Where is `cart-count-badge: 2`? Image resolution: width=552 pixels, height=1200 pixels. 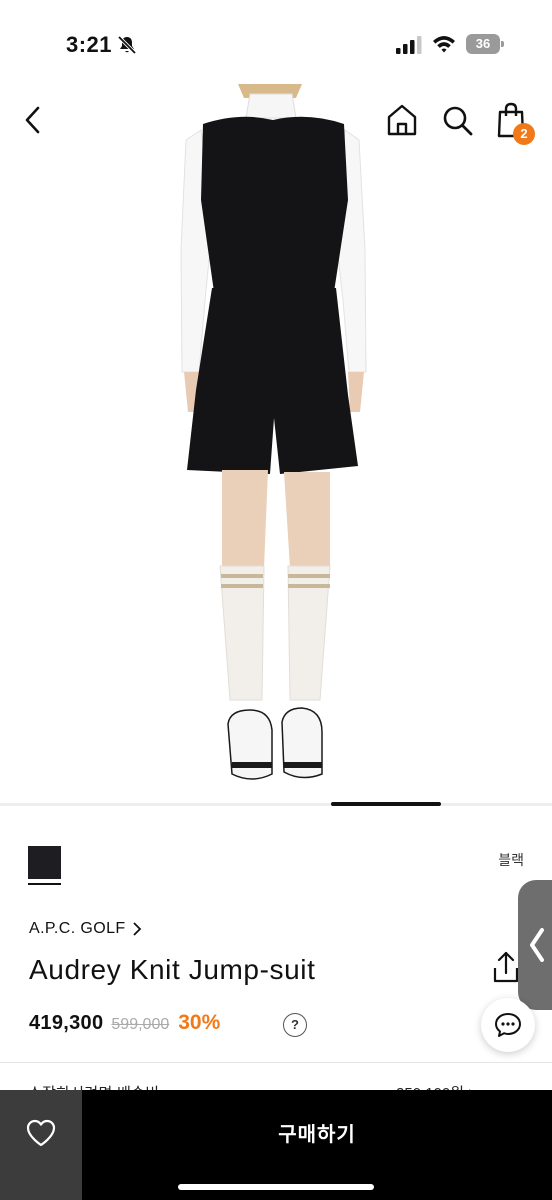 cart-count-badge: 2 is located at coordinates (524, 134).